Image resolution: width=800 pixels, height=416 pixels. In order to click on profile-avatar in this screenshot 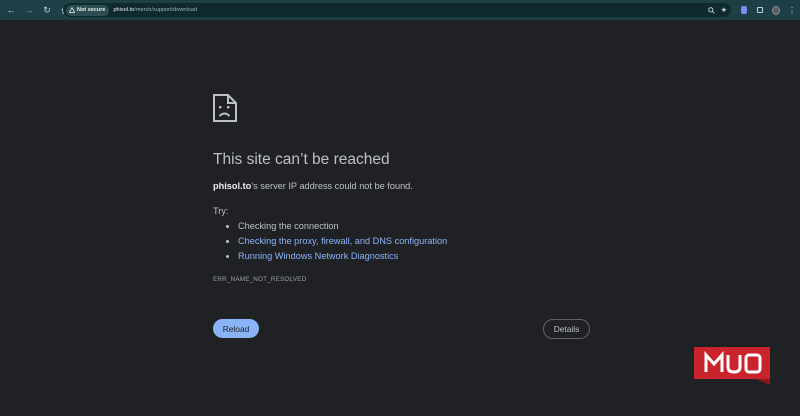, I will do `click(776, 10)`.